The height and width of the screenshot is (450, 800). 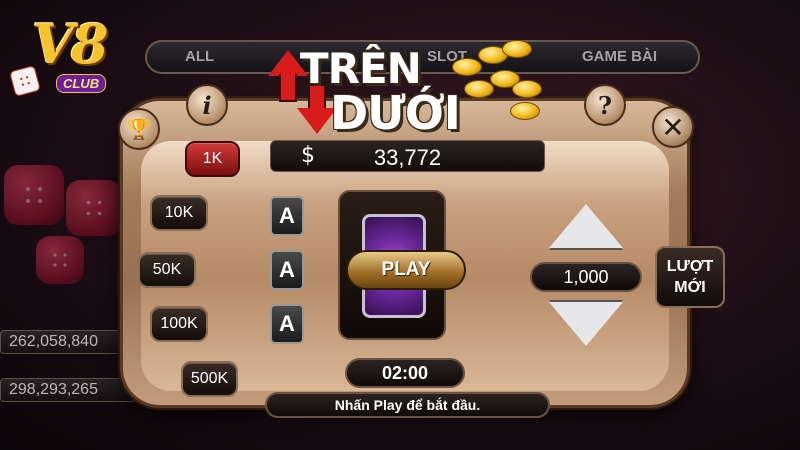 What do you see at coordinates (586, 226) in the screenshot?
I see `increase-bet-arrow-icon` at bounding box center [586, 226].